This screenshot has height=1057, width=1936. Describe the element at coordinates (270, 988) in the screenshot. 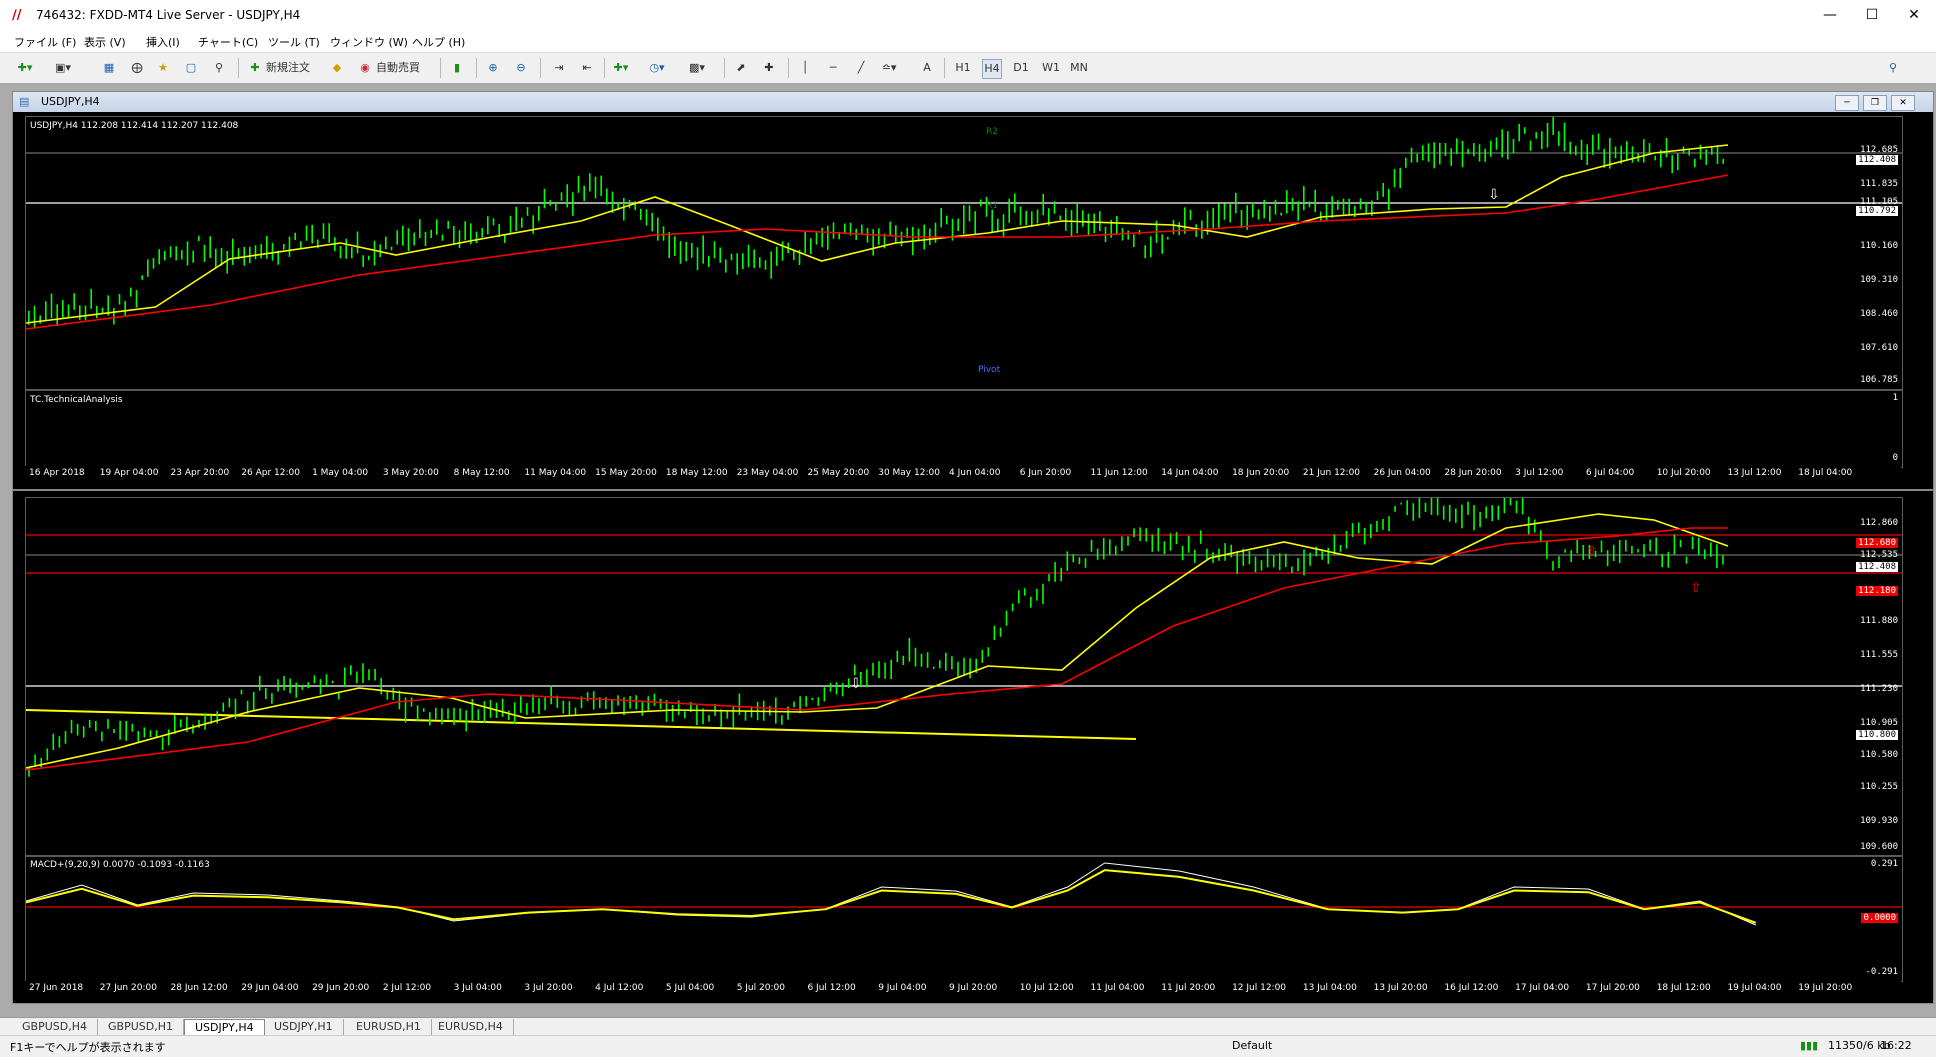

I see `x-axis-label: 29 Jun 04:00` at that location.